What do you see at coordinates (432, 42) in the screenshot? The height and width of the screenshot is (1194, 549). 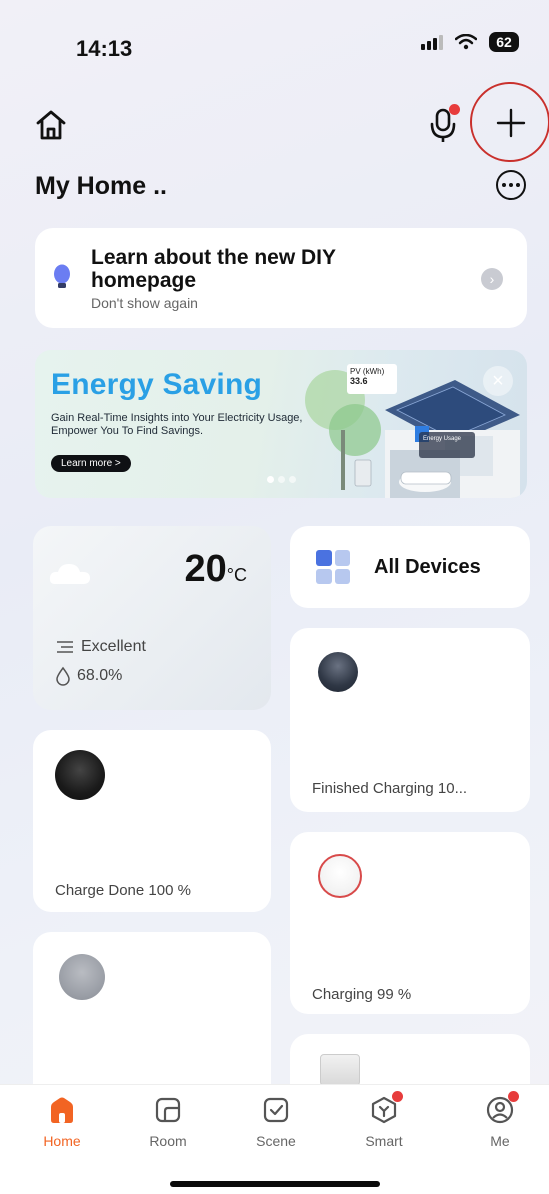 I see `signal-icon` at bounding box center [432, 42].